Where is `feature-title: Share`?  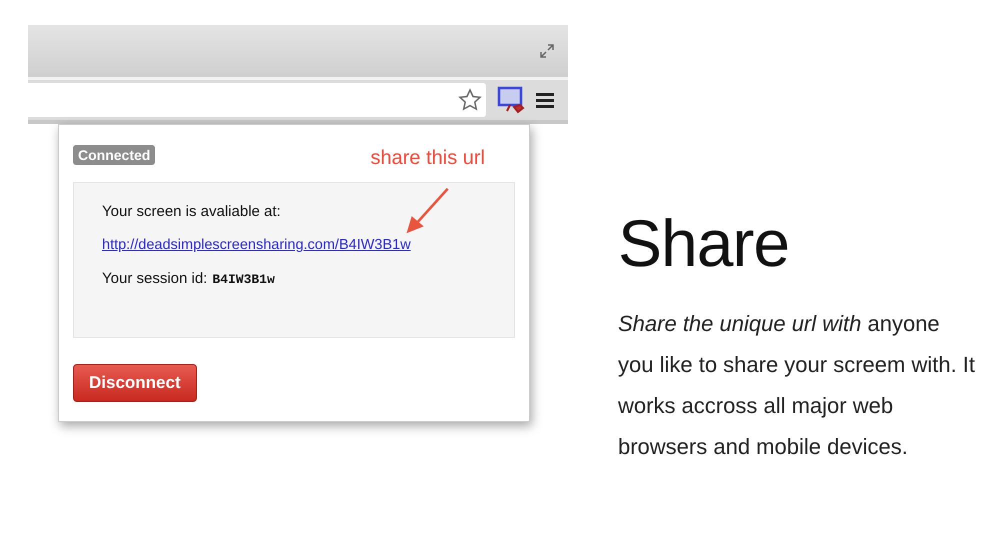 feature-title: Share is located at coordinates (704, 243).